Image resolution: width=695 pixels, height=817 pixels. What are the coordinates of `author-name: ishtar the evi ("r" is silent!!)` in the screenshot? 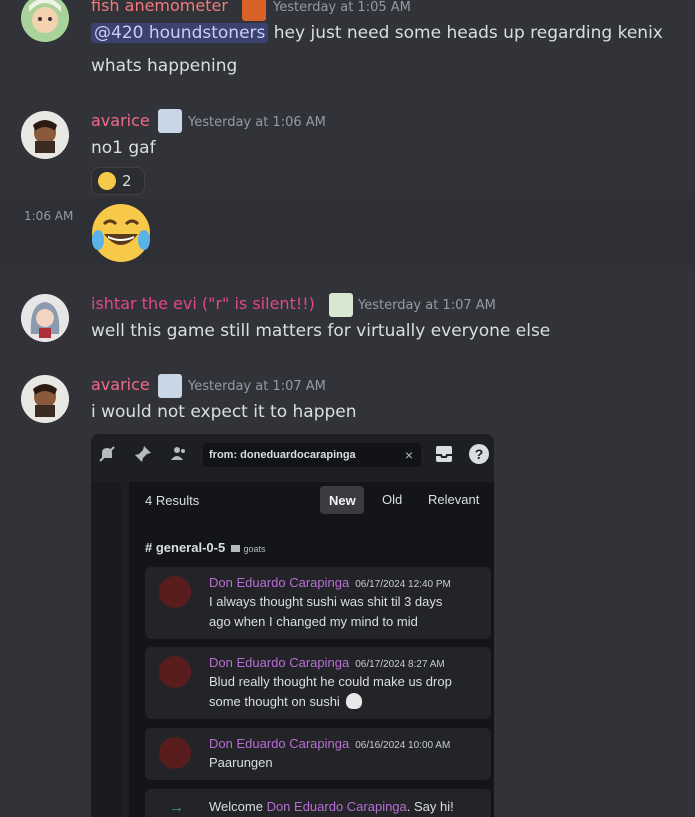 It's located at (203, 303).